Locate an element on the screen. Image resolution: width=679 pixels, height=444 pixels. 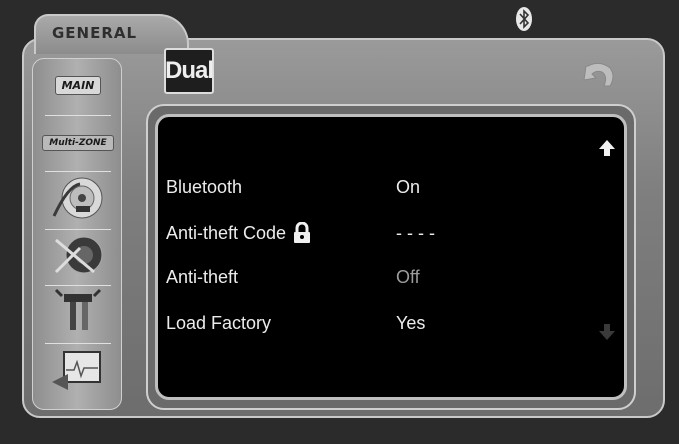
sidebar-item-main: MAIN is located at coordinates (78, 85).